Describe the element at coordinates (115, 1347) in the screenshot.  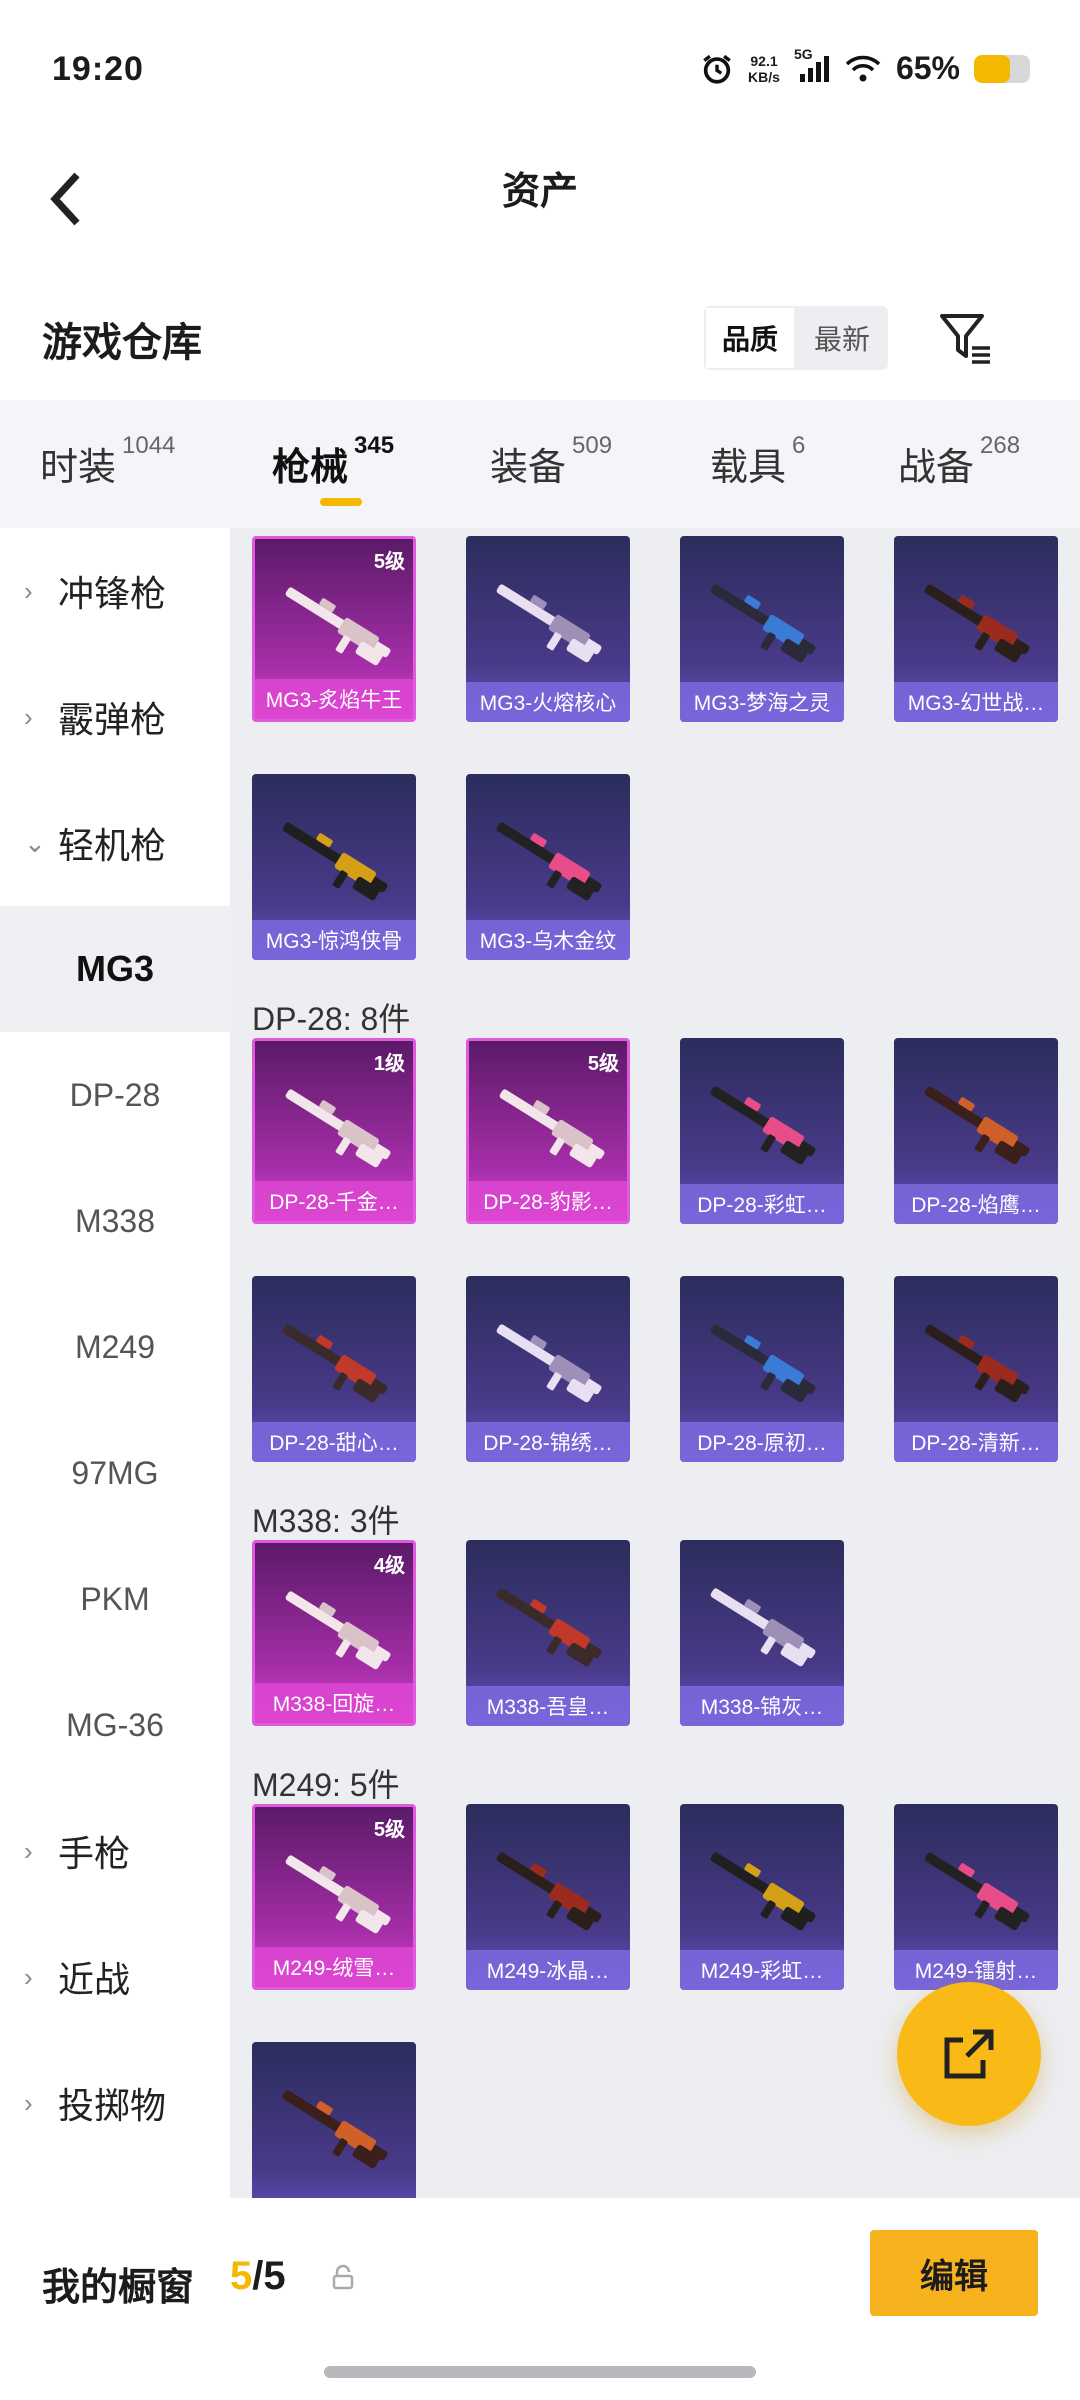
I see `sidebar-subitem: M249` at that location.